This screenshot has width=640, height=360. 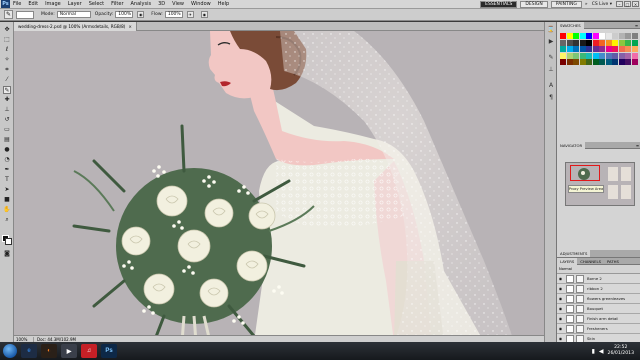 I want to click on menu-layer: Layer, so click(x=75, y=4).